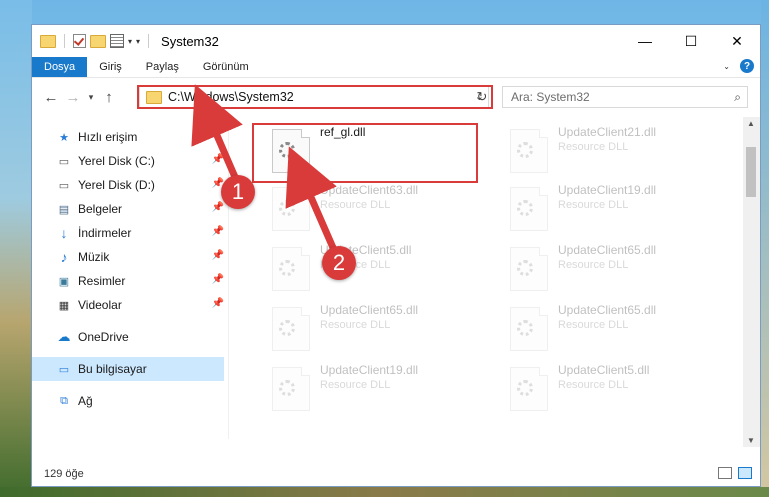 The width and height of the screenshot is (769, 497). What do you see at coordinates (130, 41) in the screenshot?
I see `chevron-down-icon: ▾` at bounding box center [130, 41].